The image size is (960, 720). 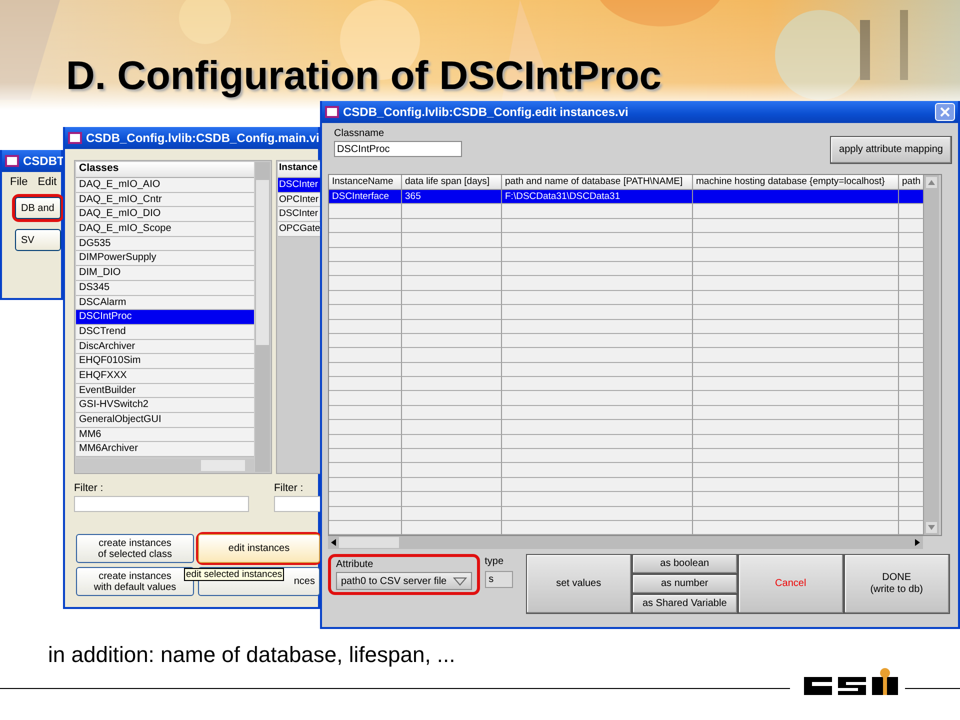 I want to click on menu-item: File, so click(x=19, y=182).